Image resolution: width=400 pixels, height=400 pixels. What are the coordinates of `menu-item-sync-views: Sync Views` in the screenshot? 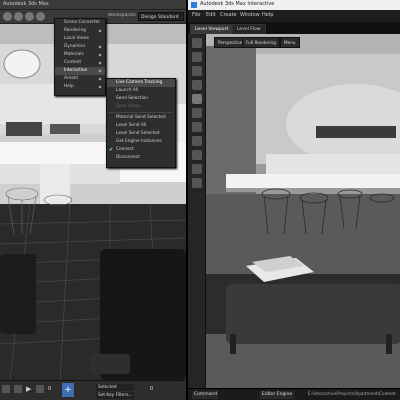 It's located at (141, 107).